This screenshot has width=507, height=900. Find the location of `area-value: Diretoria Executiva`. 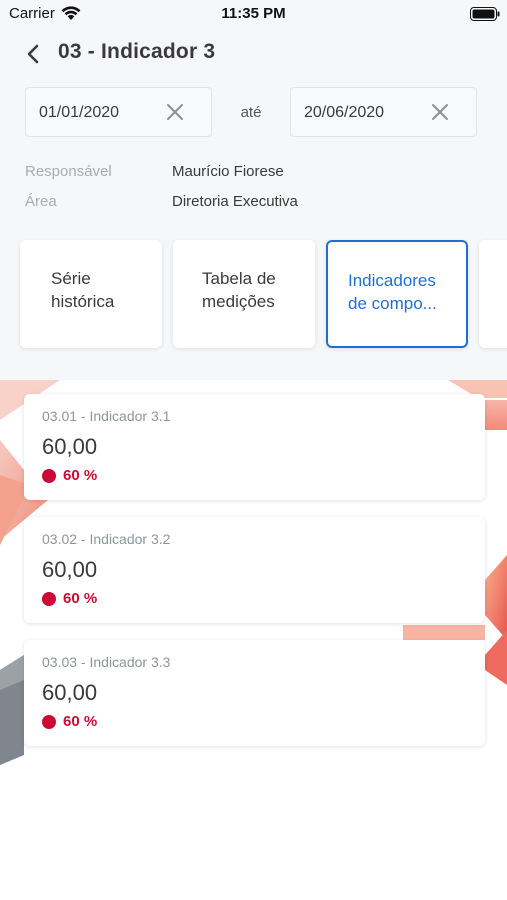

area-value: Diretoria Executiva is located at coordinates (235, 201).